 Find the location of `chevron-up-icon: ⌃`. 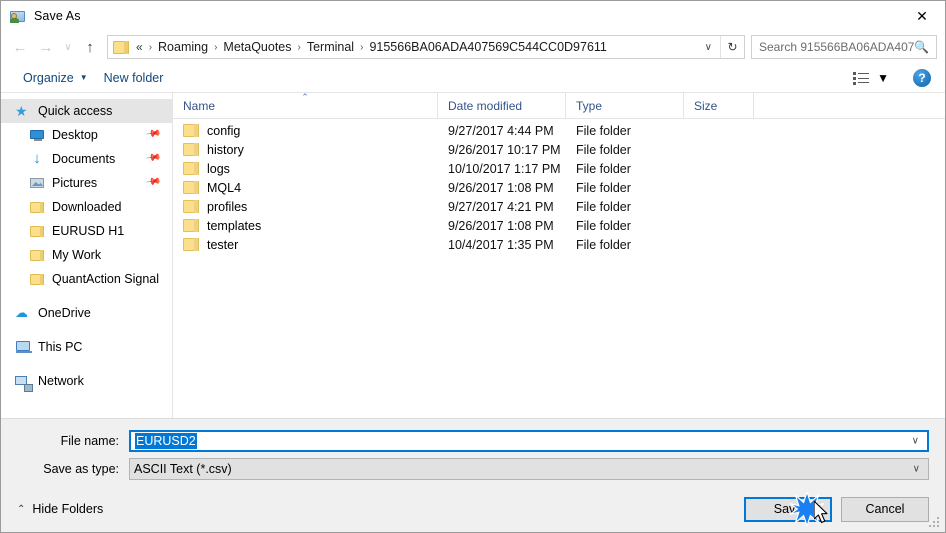

chevron-up-icon: ⌃ is located at coordinates (21, 509).